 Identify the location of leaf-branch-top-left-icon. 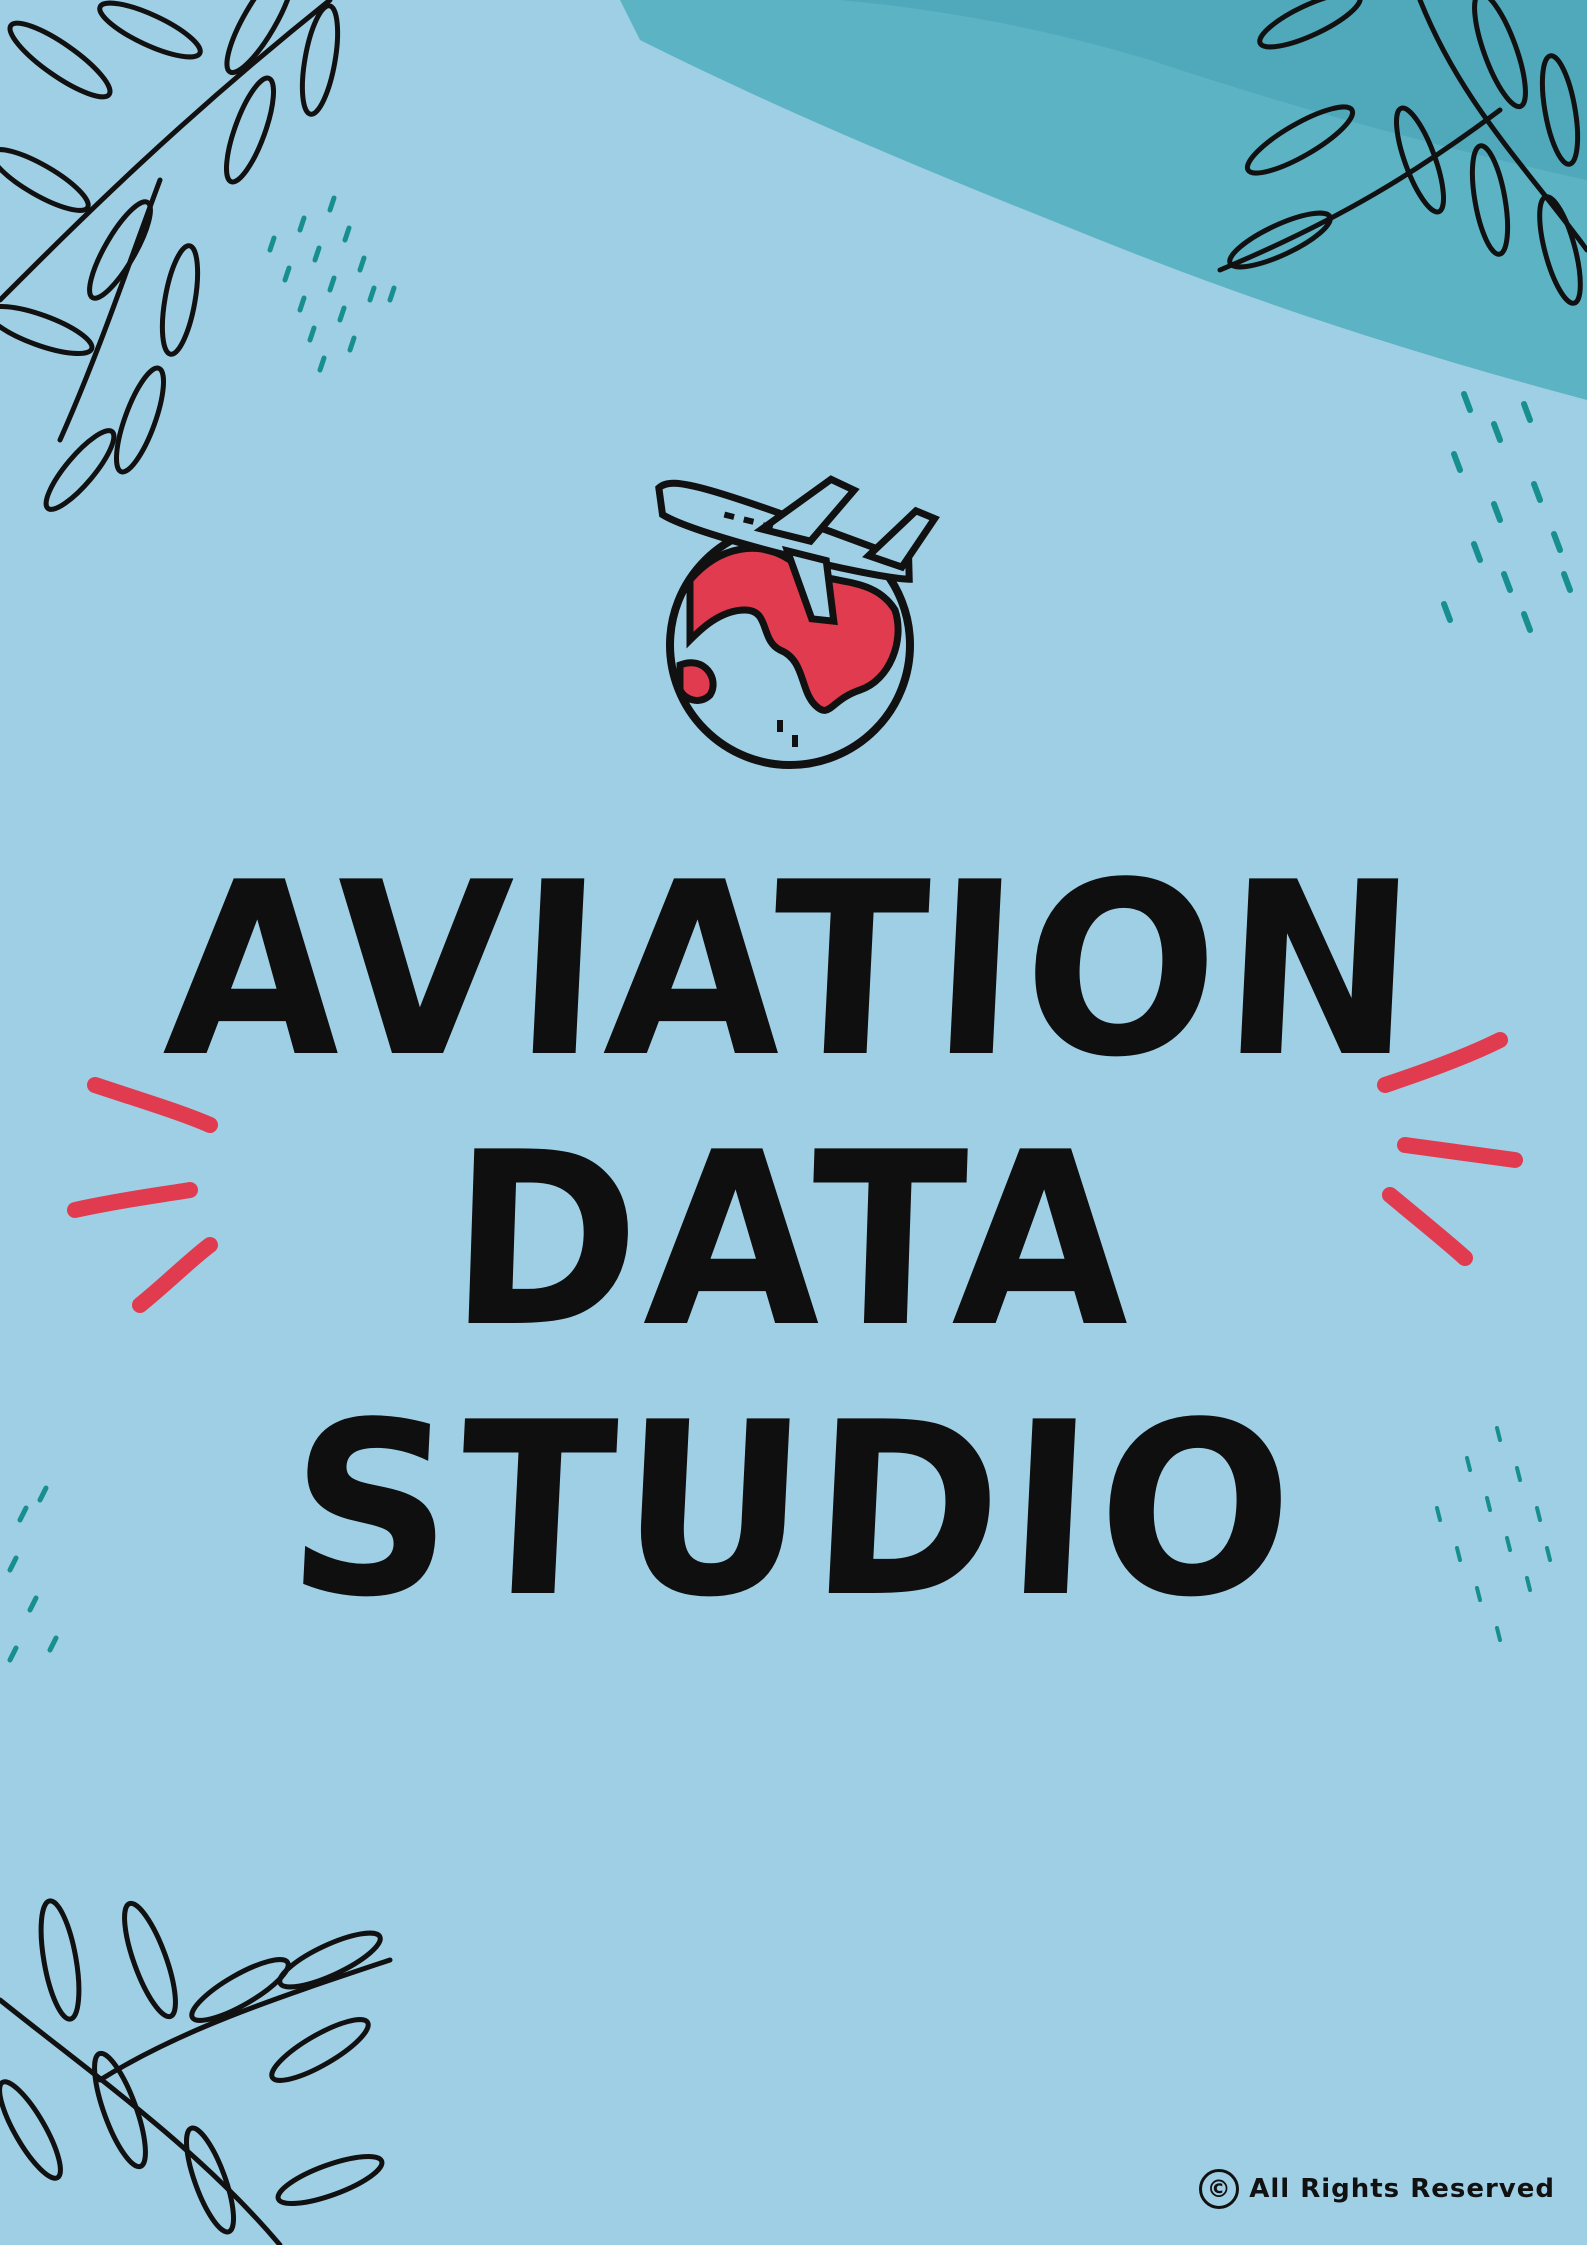
(170, 256).